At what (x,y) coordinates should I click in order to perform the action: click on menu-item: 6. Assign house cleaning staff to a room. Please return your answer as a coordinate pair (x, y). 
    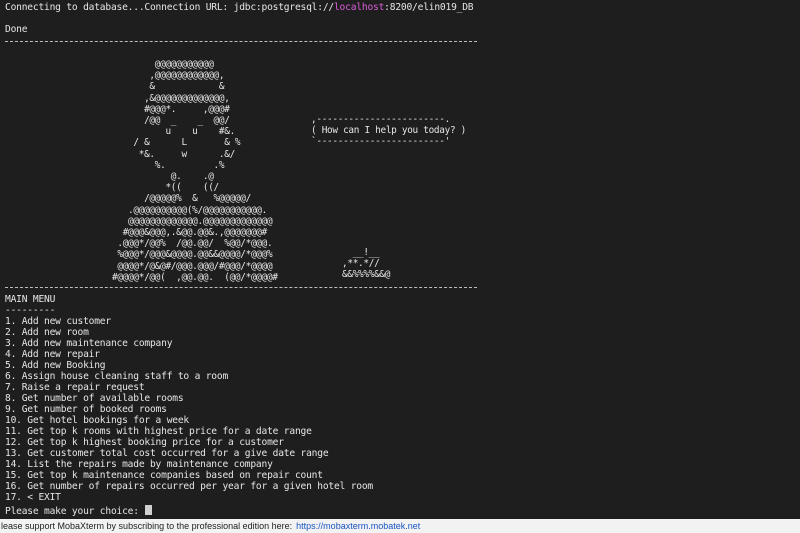
    Looking at the image, I should click on (117, 376).